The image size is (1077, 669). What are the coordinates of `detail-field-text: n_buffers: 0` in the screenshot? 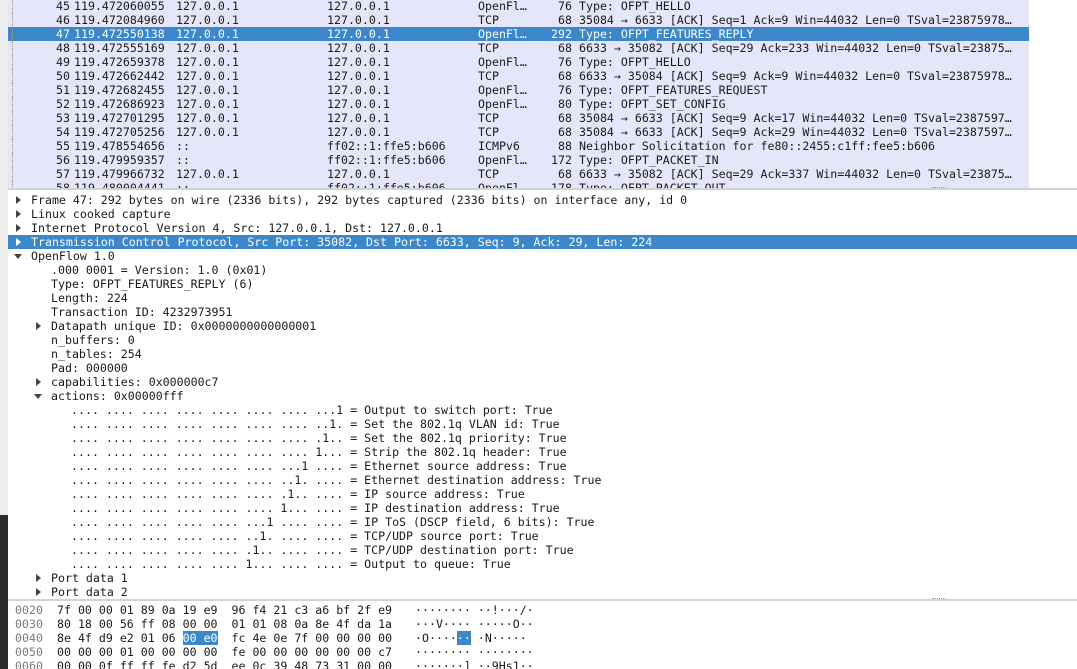 It's located at (93, 340).